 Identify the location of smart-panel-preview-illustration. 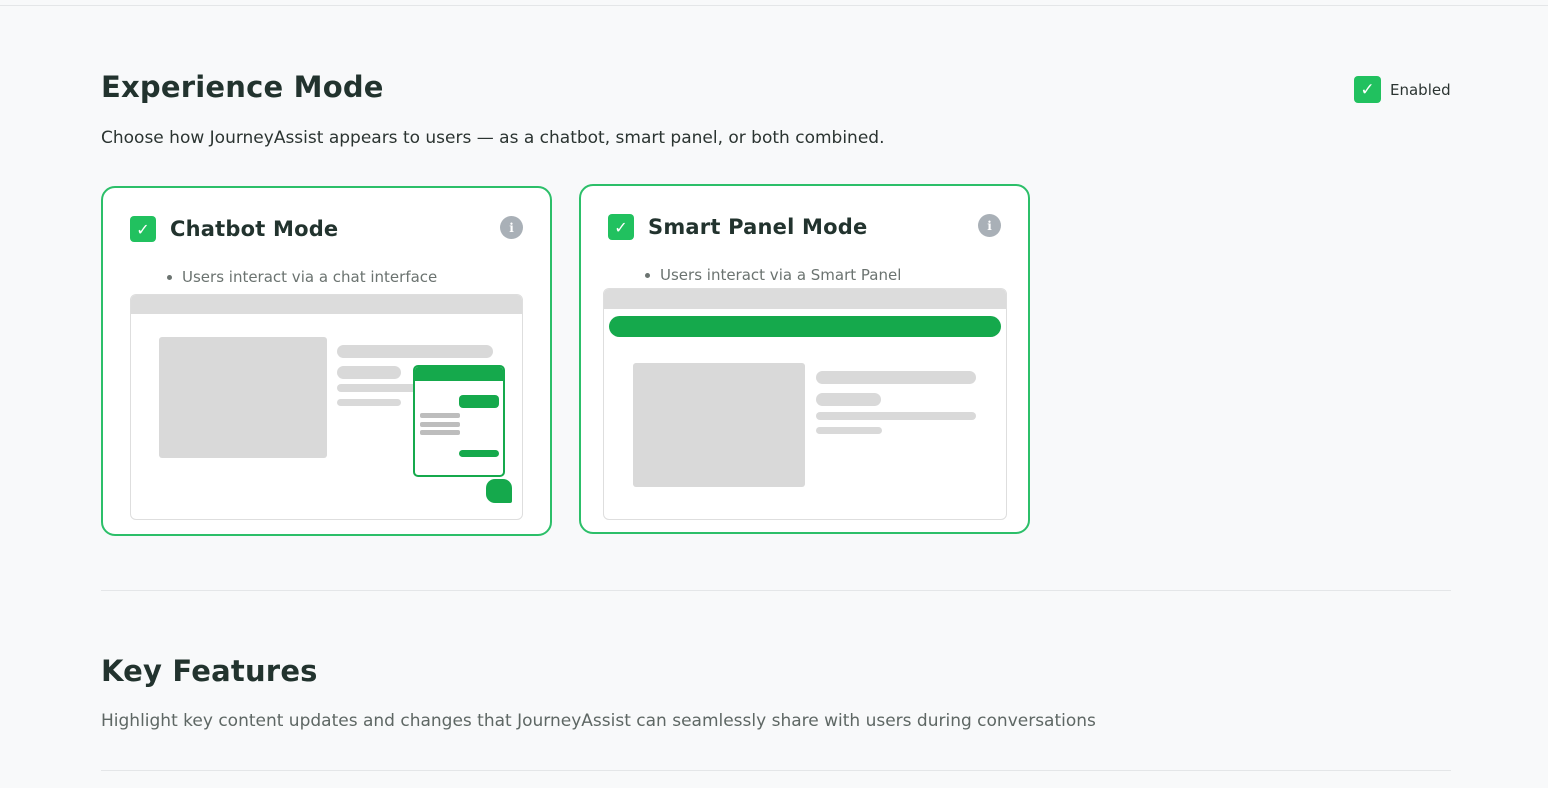
(805, 404).